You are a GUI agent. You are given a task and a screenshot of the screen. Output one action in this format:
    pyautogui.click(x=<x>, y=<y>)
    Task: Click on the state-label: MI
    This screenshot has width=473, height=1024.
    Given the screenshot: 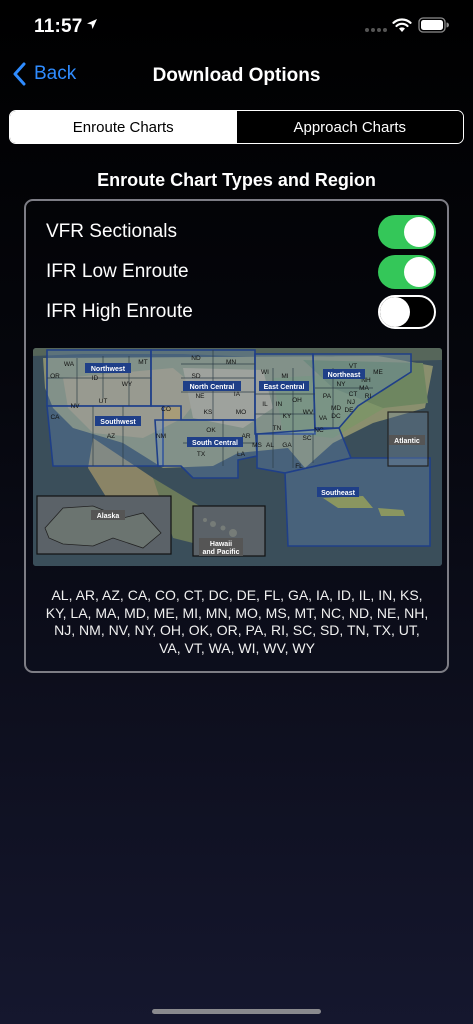 What is the action you would take?
    pyautogui.click(x=284, y=376)
    